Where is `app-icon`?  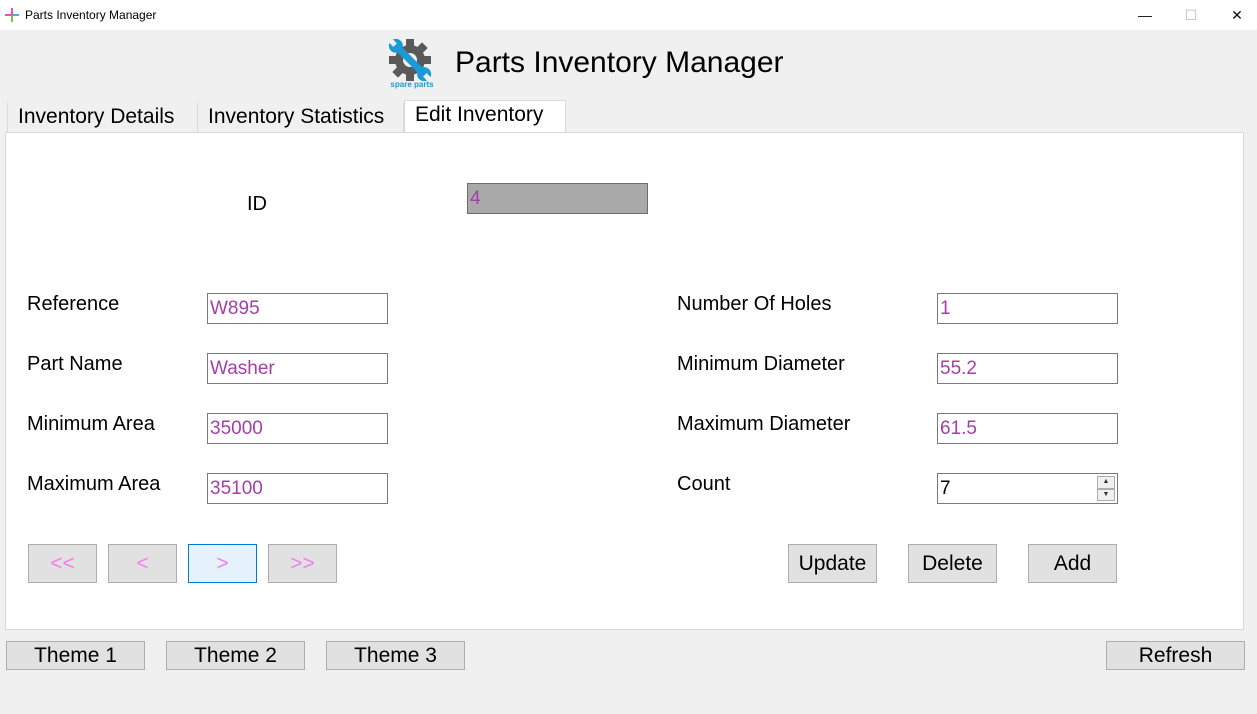 app-icon is located at coordinates (12, 15).